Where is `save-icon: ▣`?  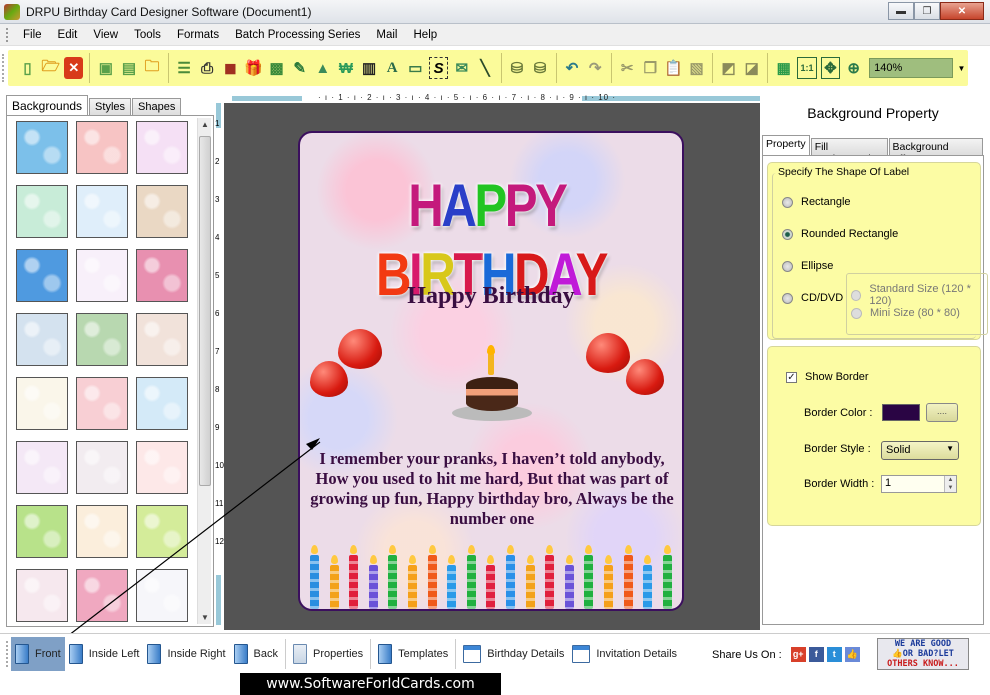
save-icon: ▣ is located at coordinates (105, 68).